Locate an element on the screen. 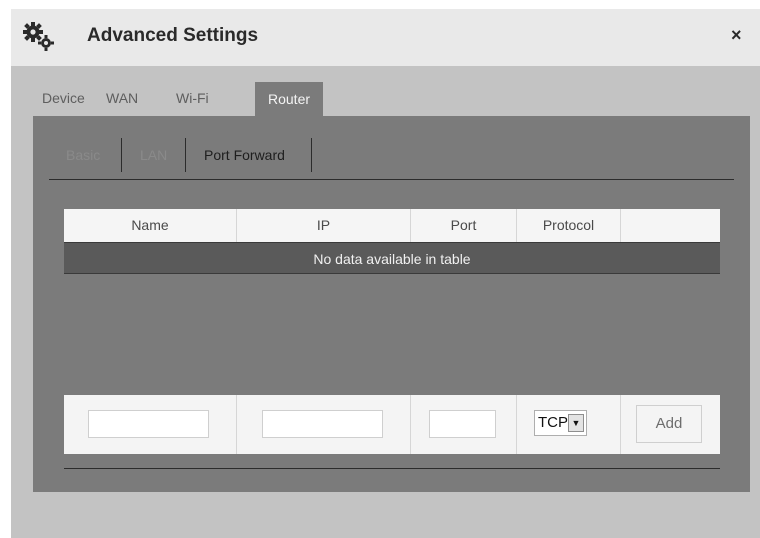 The width and height of the screenshot is (760, 538). divider is located at coordinates (392, 468).